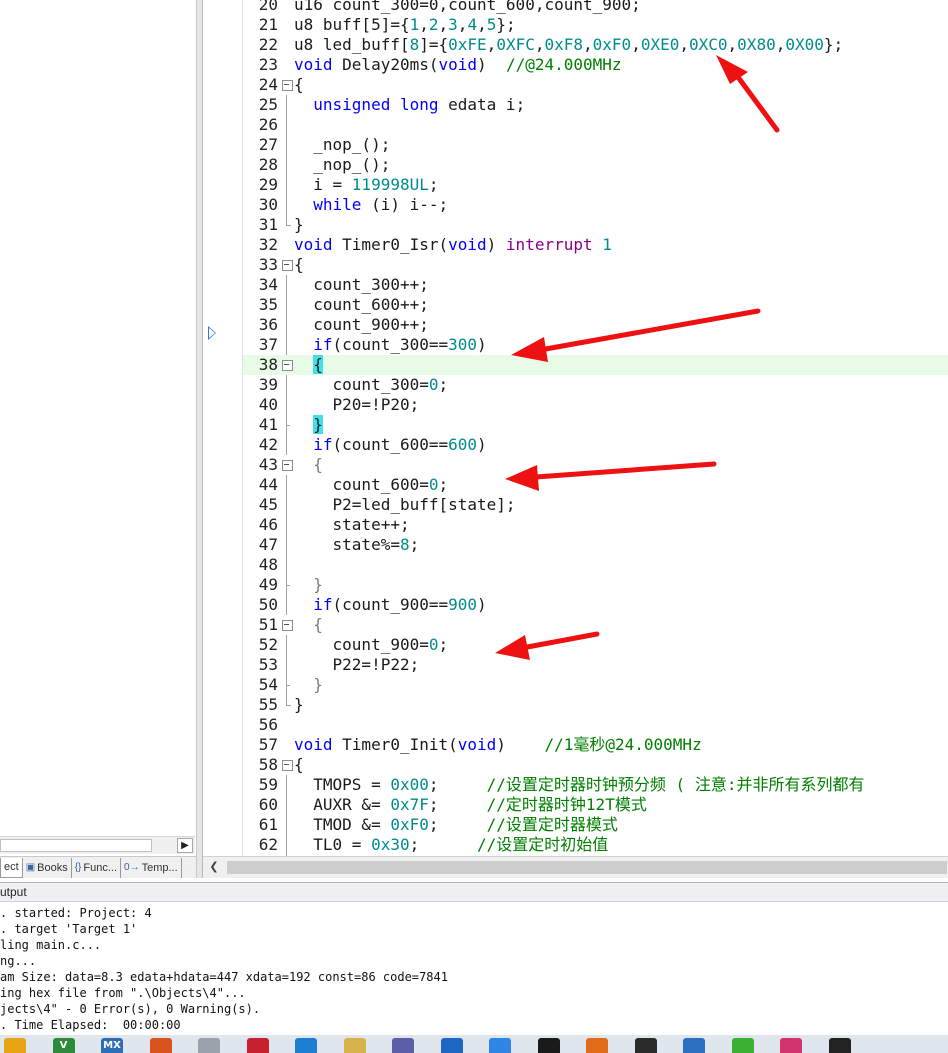  Describe the element at coordinates (595, 445) in the screenshot. I see `code-line: 42 if(count_600==600)` at that location.